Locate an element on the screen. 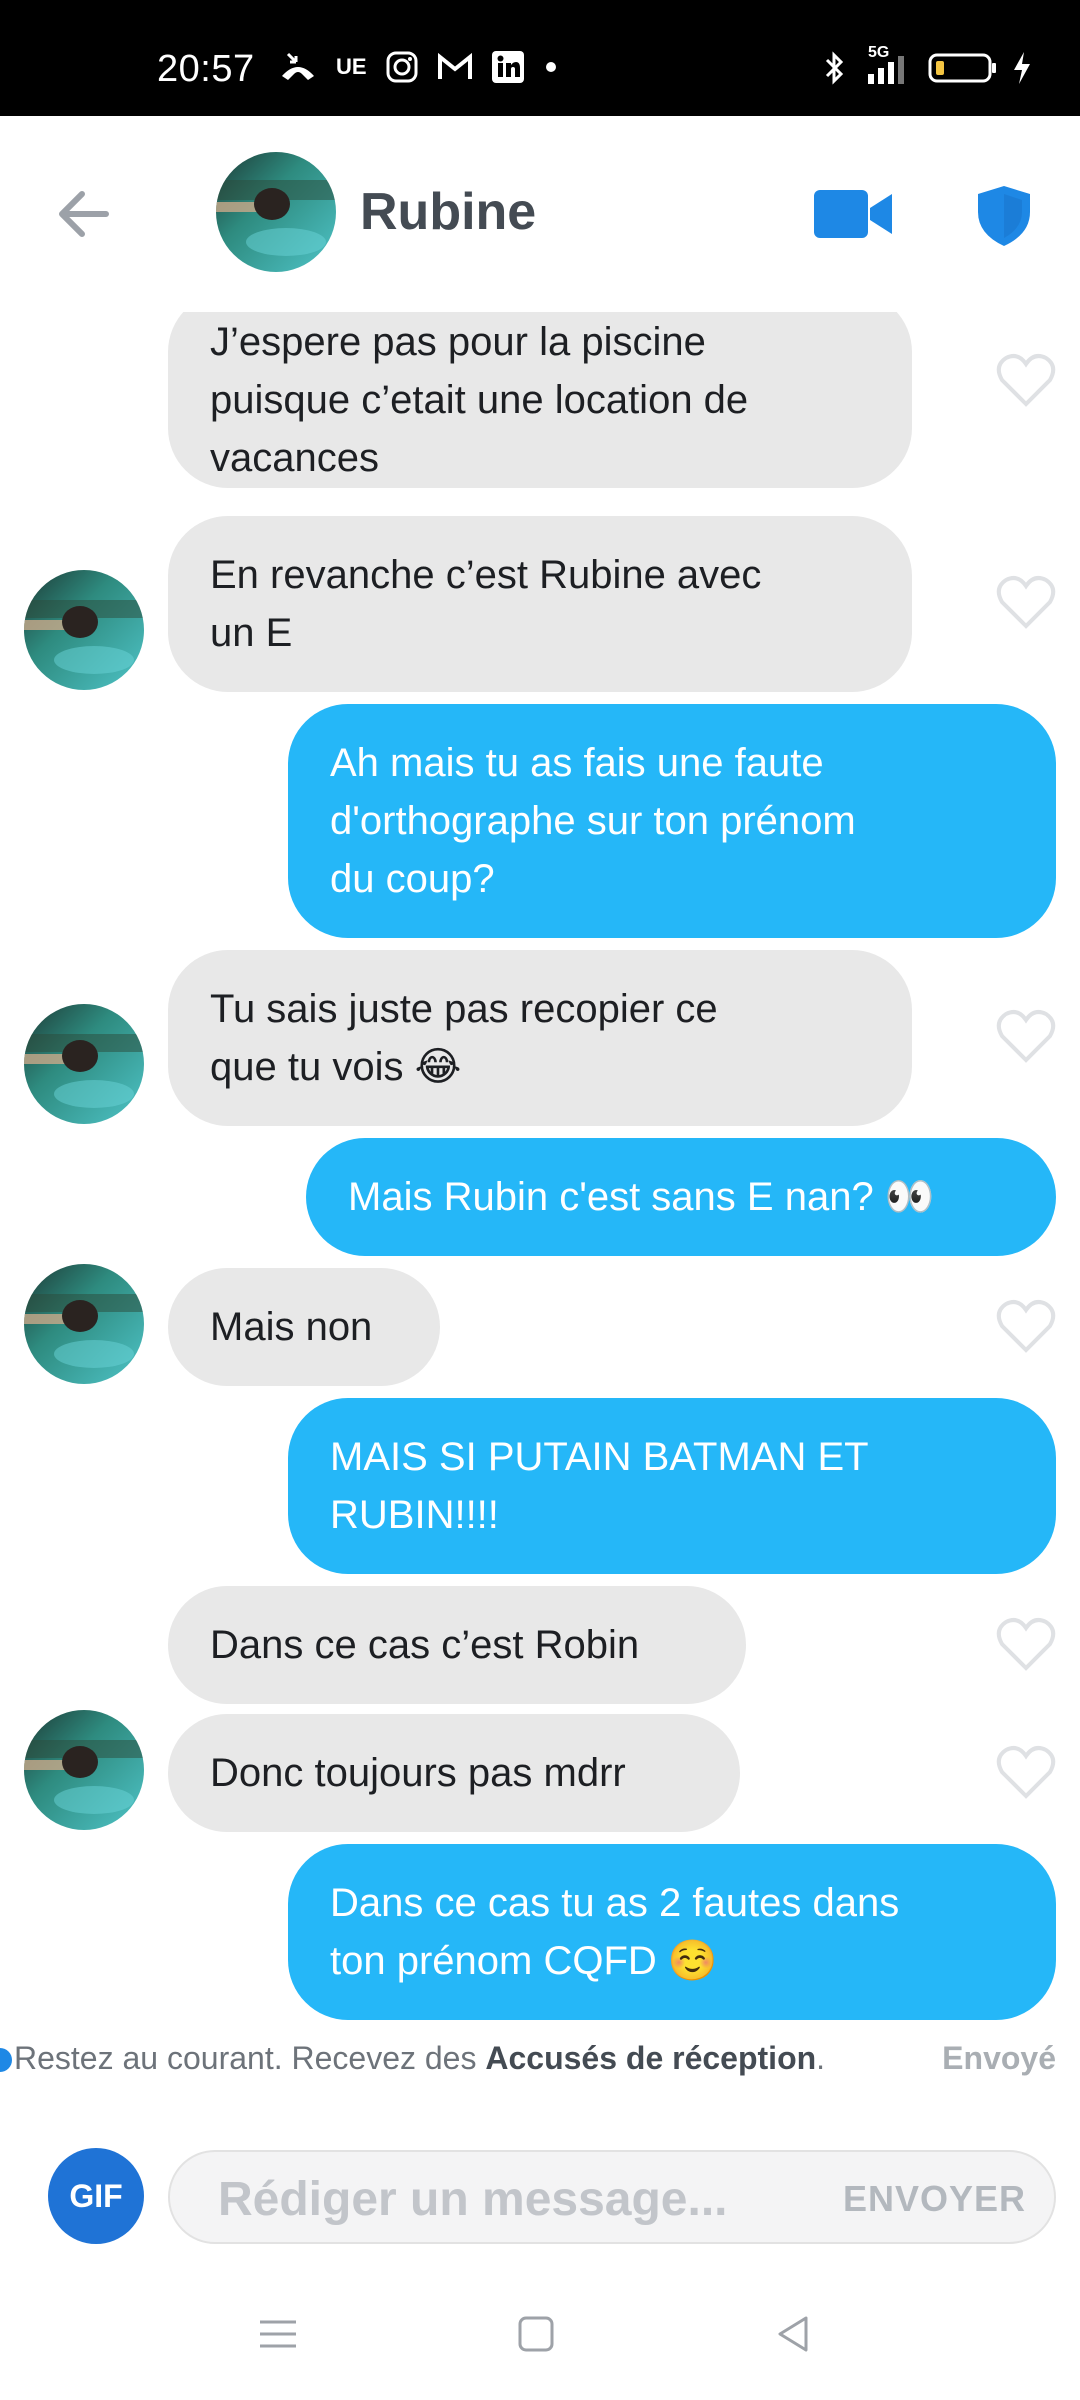 This screenshot has width=1080, height=2400. message-status: Envoyé is located at coordinates (999, 2058).